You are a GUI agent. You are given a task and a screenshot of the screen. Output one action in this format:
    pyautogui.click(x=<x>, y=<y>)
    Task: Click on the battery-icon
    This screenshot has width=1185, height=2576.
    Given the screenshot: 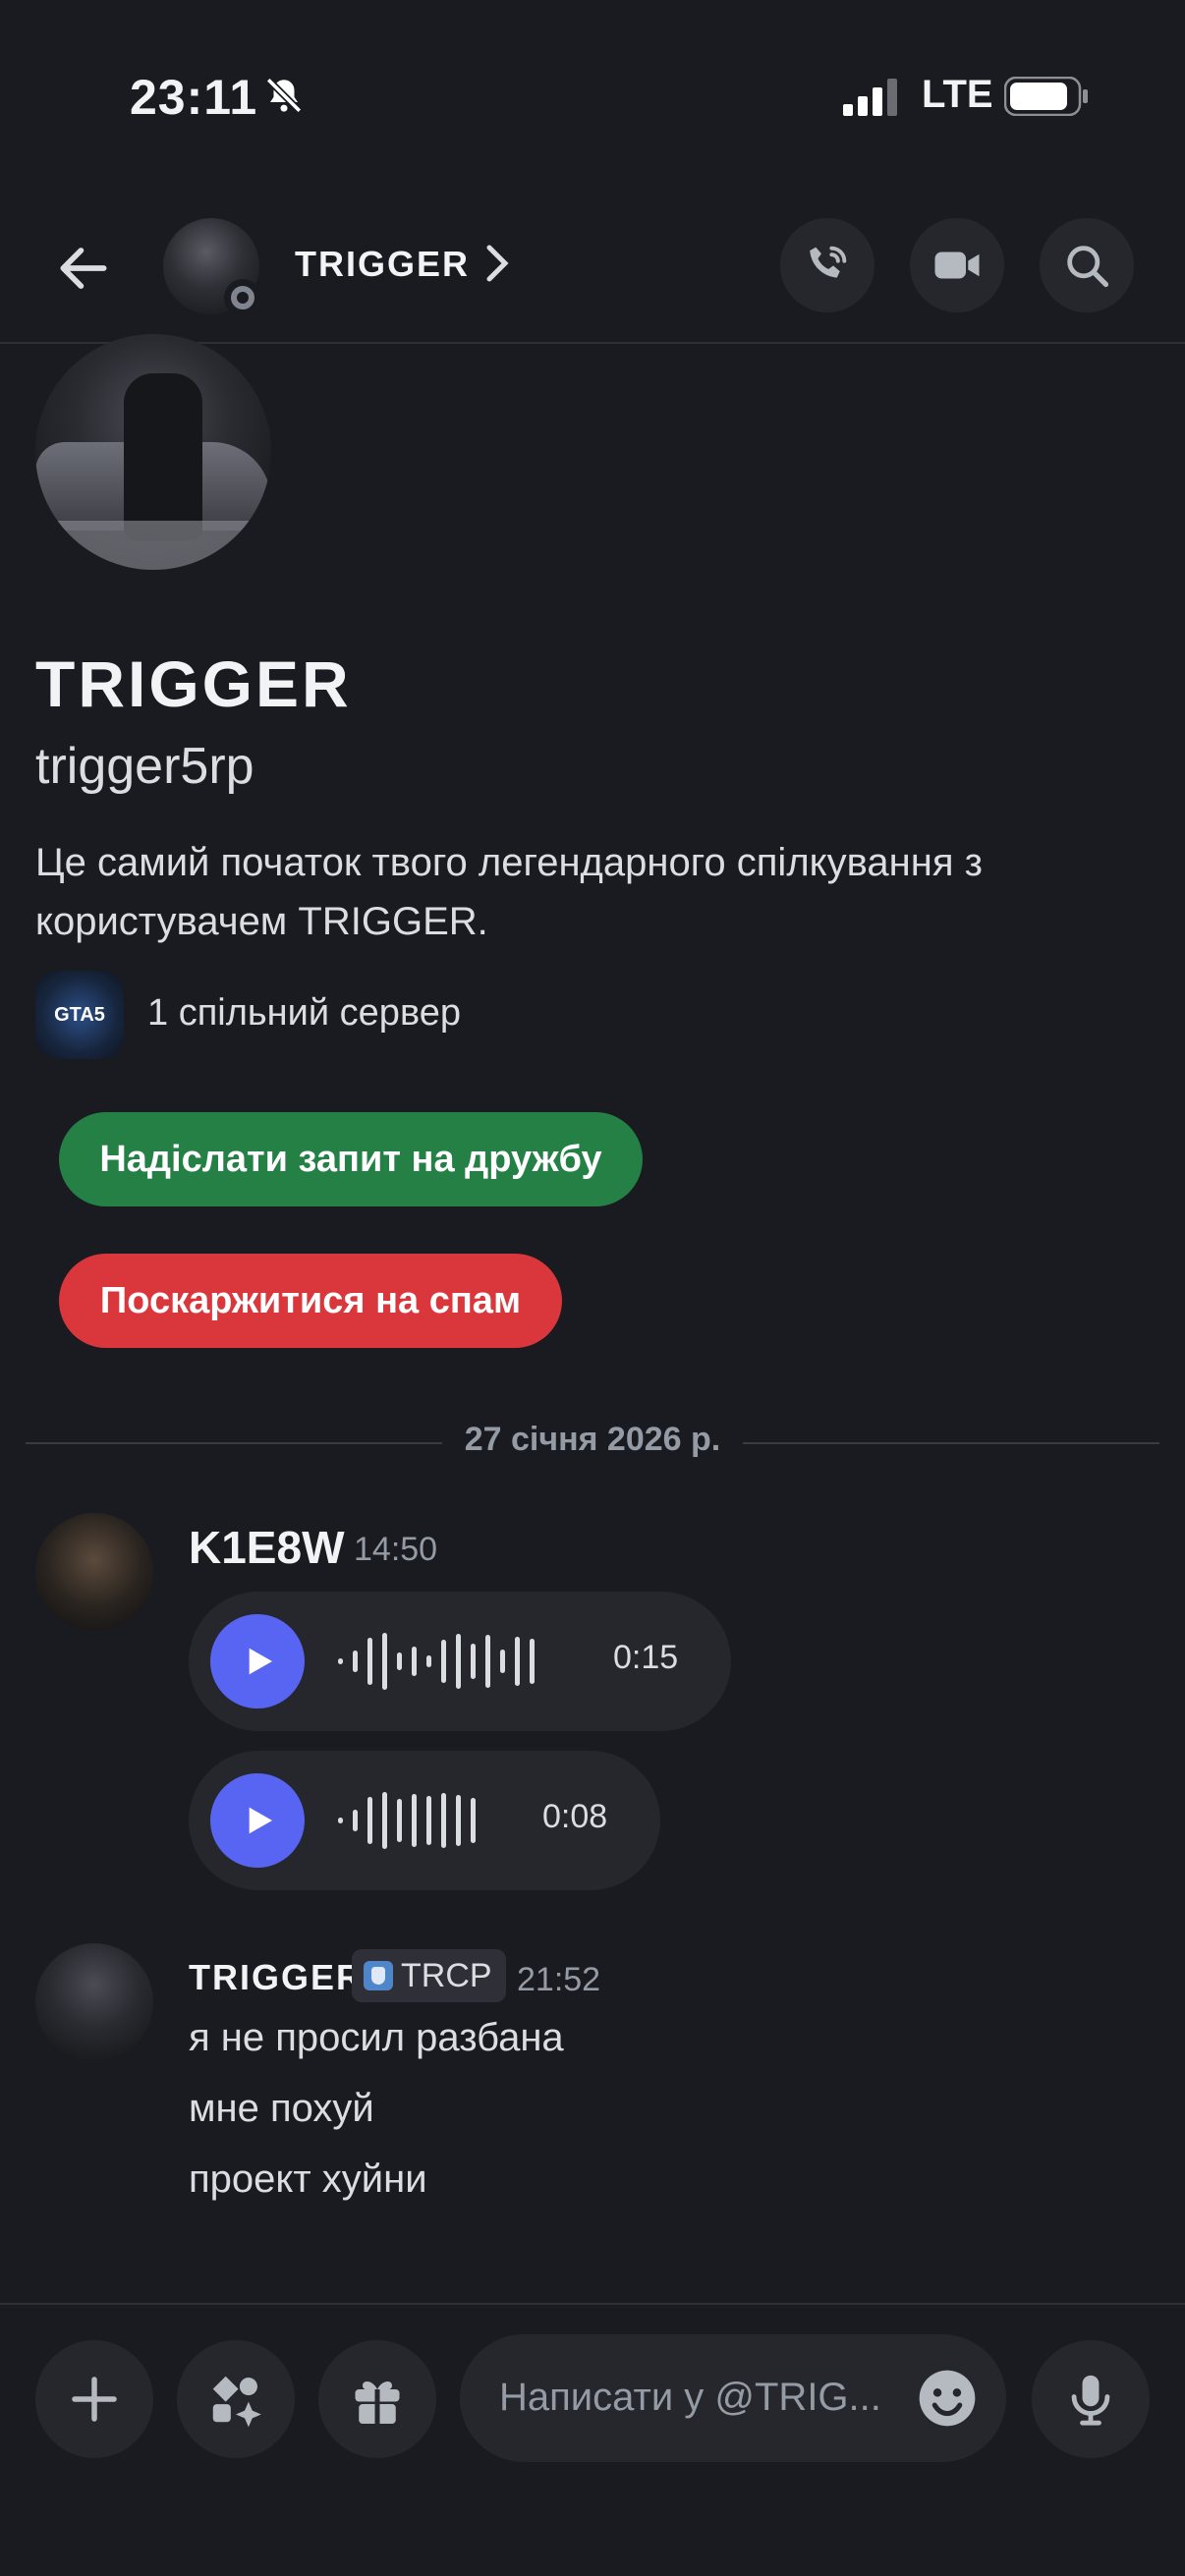 What is the action you would take?
    pyautogui.click(x=1046, y=96)
    